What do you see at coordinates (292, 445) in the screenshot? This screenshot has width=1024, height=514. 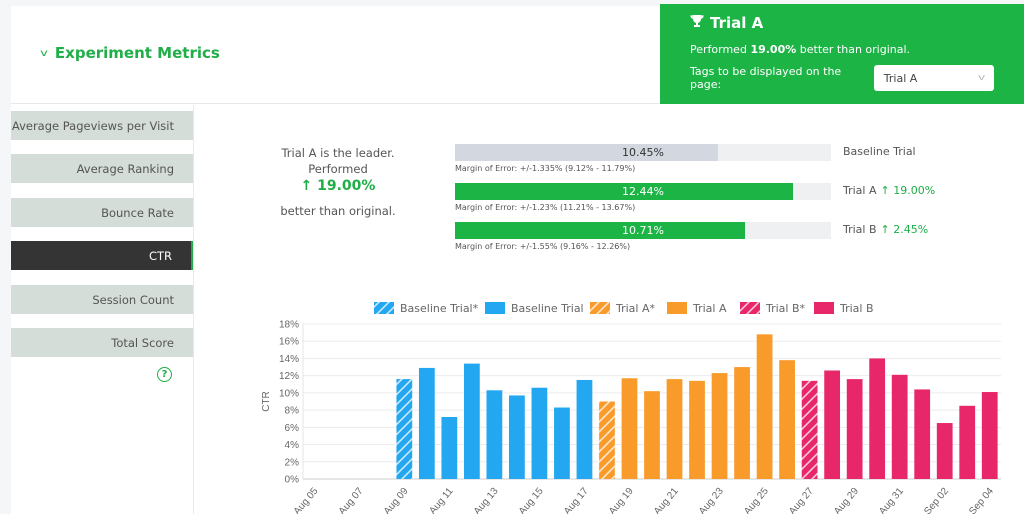 I see `y-tick-label: 4%` at bounding box center [292, 445].